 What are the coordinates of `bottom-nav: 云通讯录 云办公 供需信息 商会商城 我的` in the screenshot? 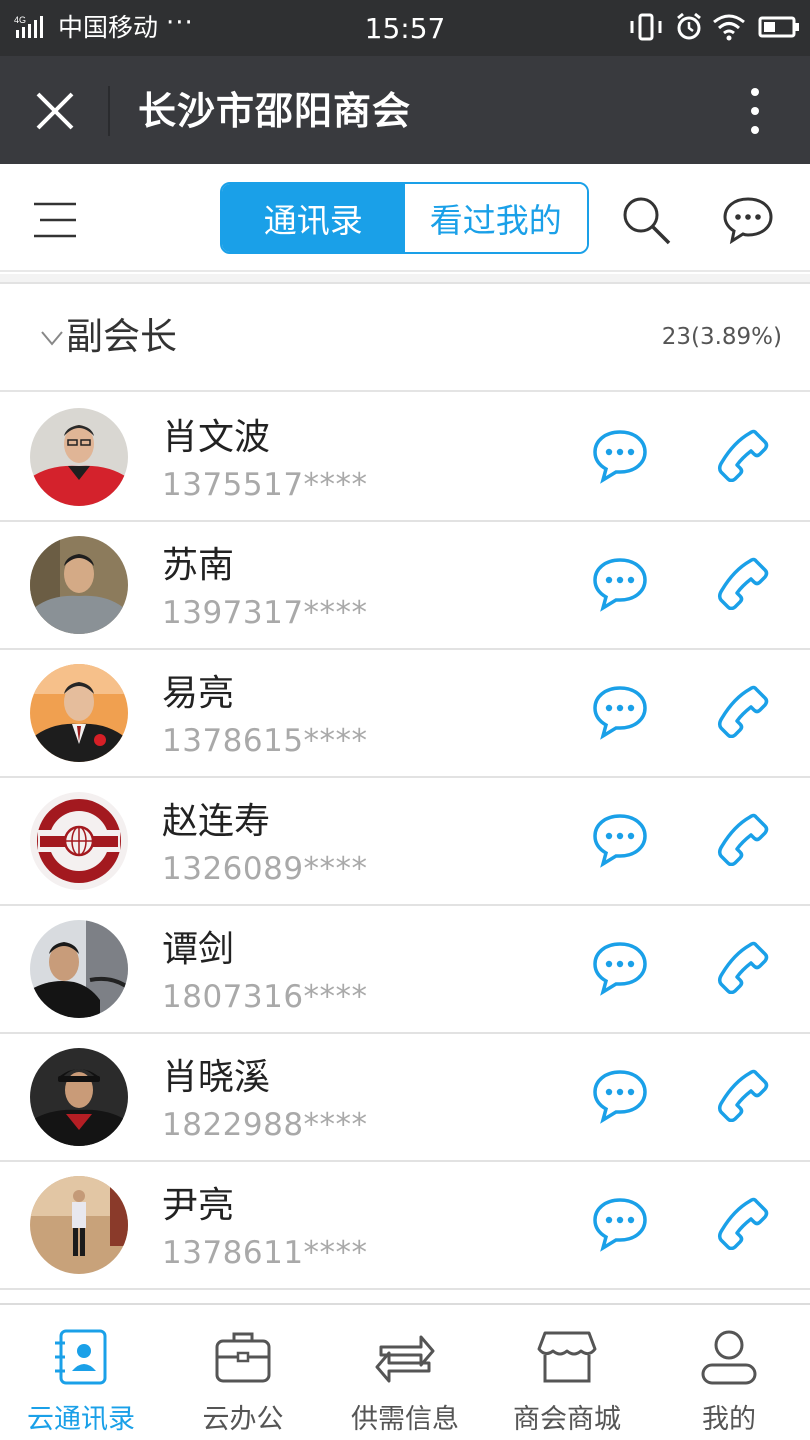 It's located at (405, 1371).